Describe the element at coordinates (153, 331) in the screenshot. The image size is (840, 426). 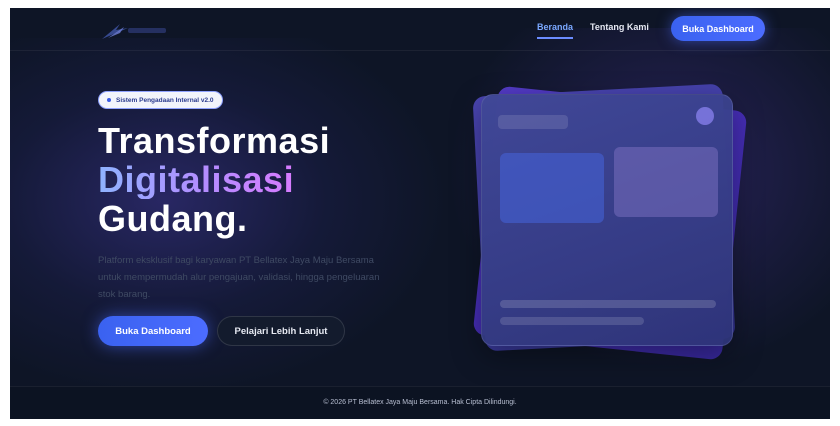
I see `open-dashboard-button: Buka Dashboard` at that location.